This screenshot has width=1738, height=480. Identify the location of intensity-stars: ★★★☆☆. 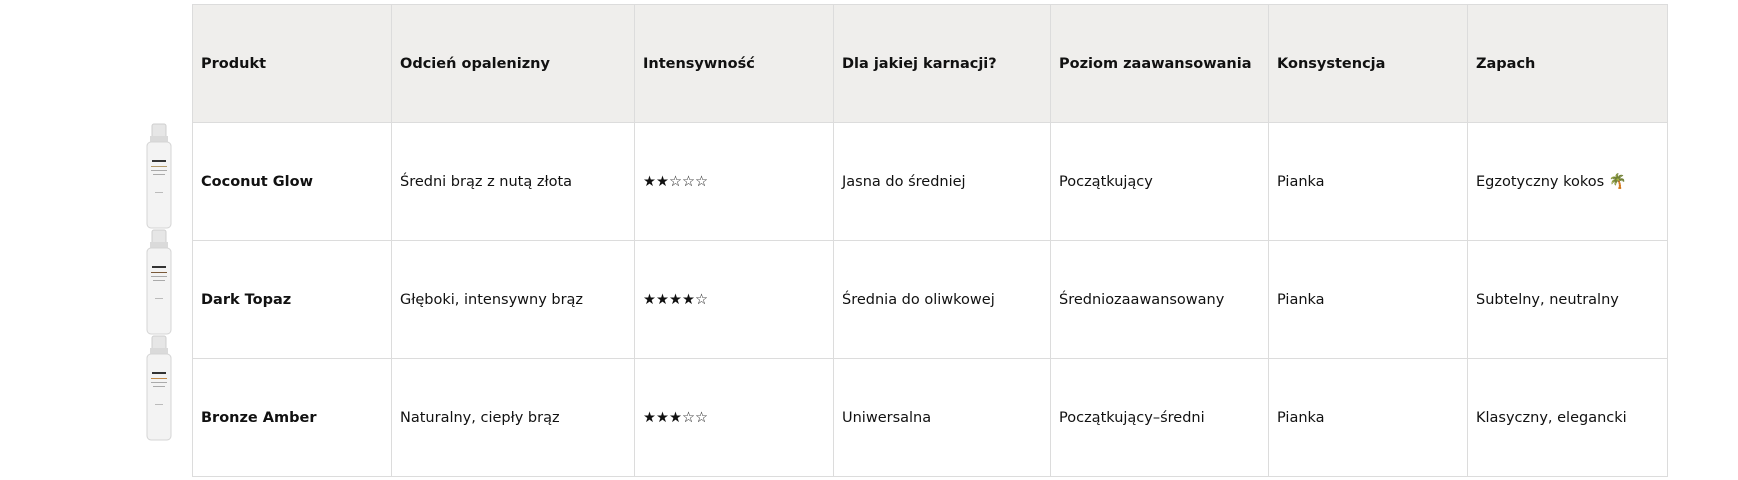
(734, 417).